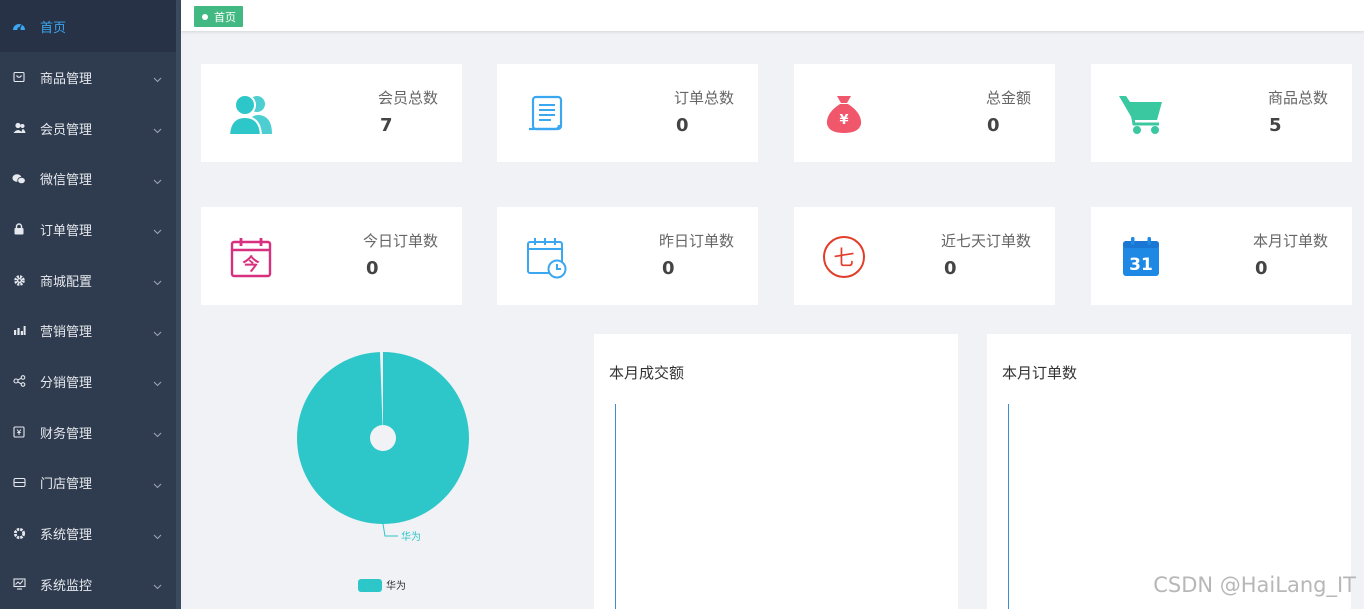  I want to click on calendar-glyph: 今, so click(251, 264).